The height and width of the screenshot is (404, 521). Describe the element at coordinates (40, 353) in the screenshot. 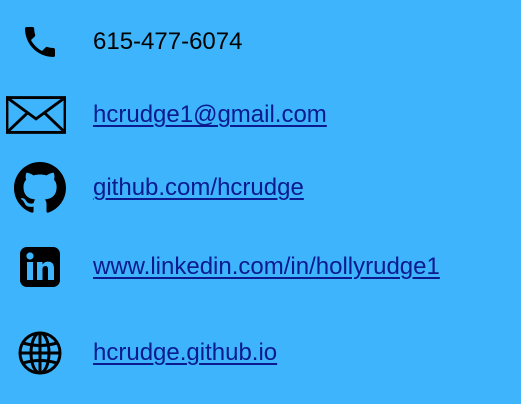

I see `globe-icon` at that location.